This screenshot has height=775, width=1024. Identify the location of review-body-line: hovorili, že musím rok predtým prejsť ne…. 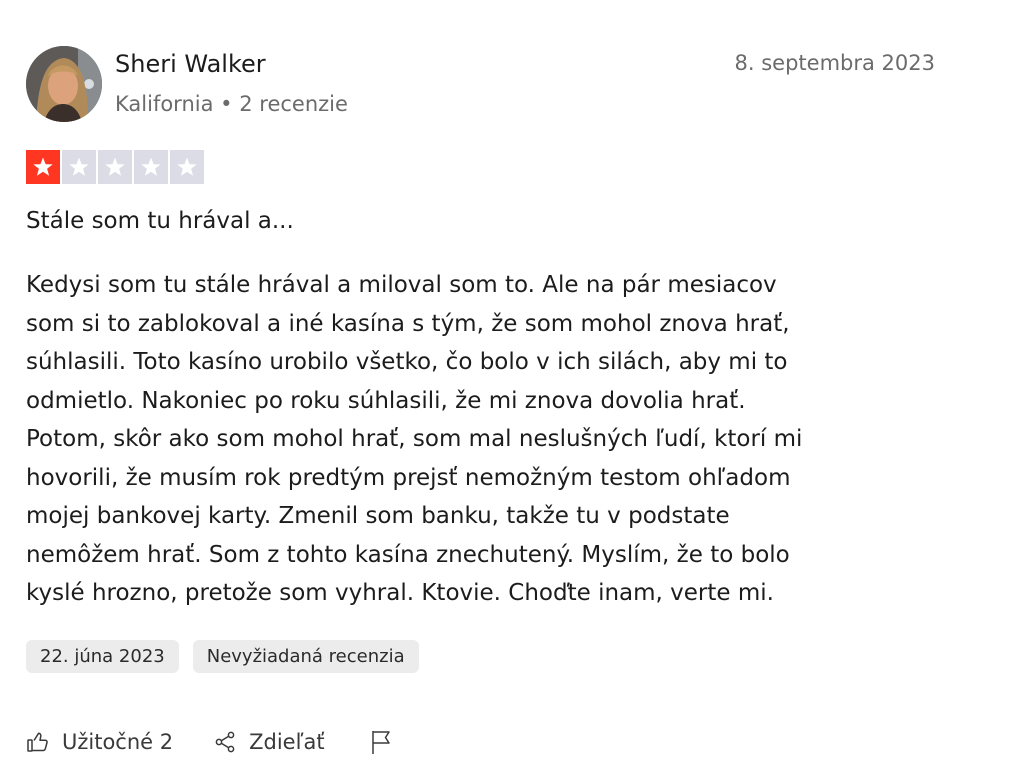
(408, 477).